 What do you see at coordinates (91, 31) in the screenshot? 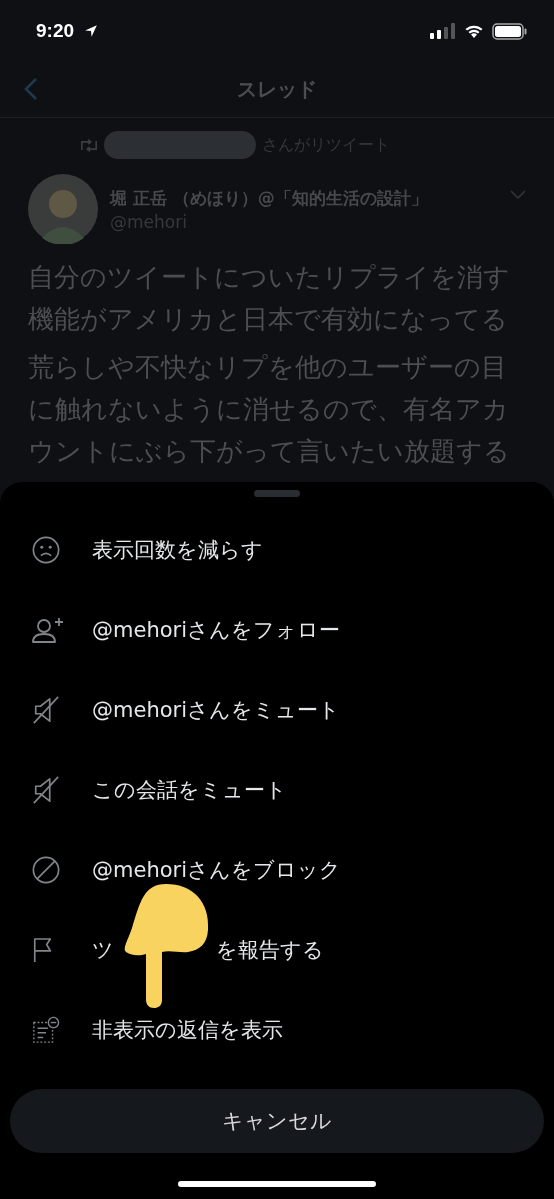
I see `location-arrow-icon` at bounding box center [91, 31].